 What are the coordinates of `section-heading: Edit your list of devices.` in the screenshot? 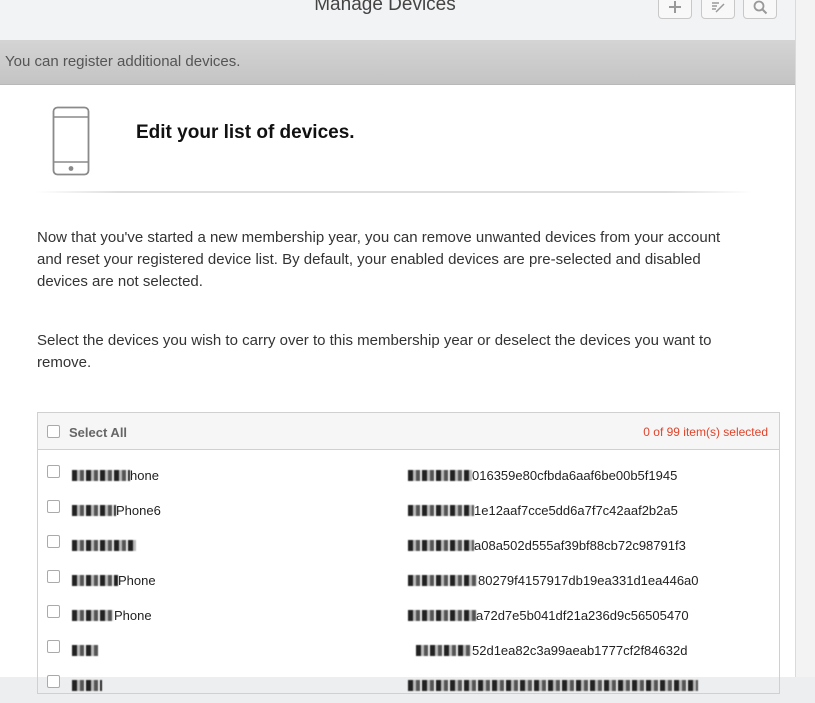 It's located at (245, 132).